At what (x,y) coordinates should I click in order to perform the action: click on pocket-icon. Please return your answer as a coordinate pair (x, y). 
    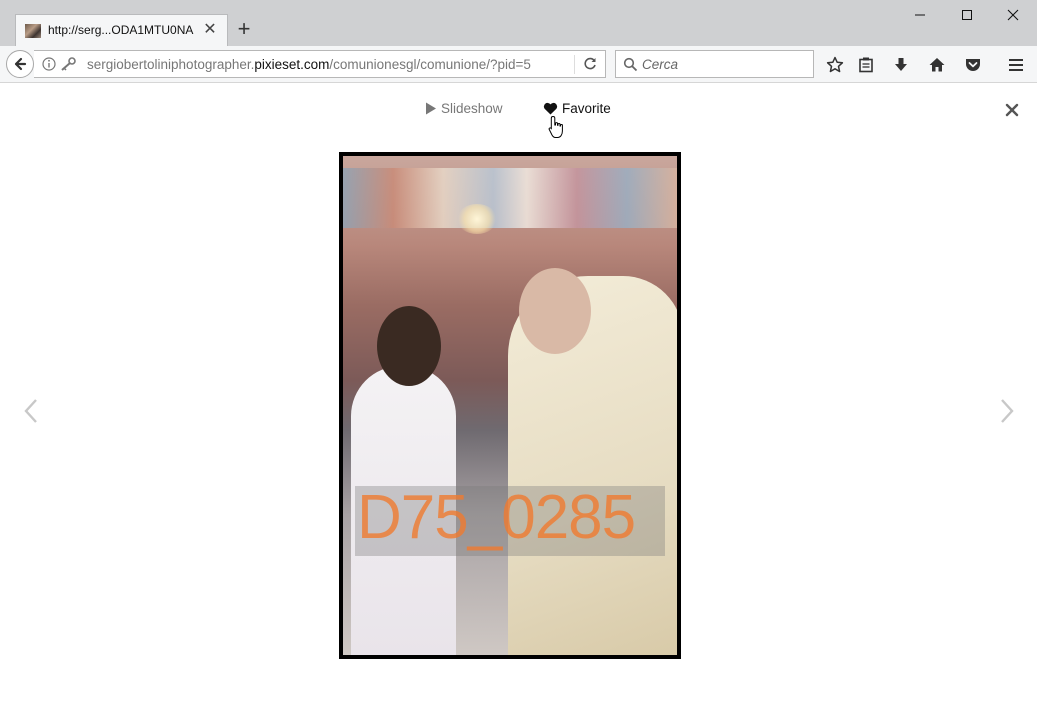
    Looking at the image, I should click on (973, 65).